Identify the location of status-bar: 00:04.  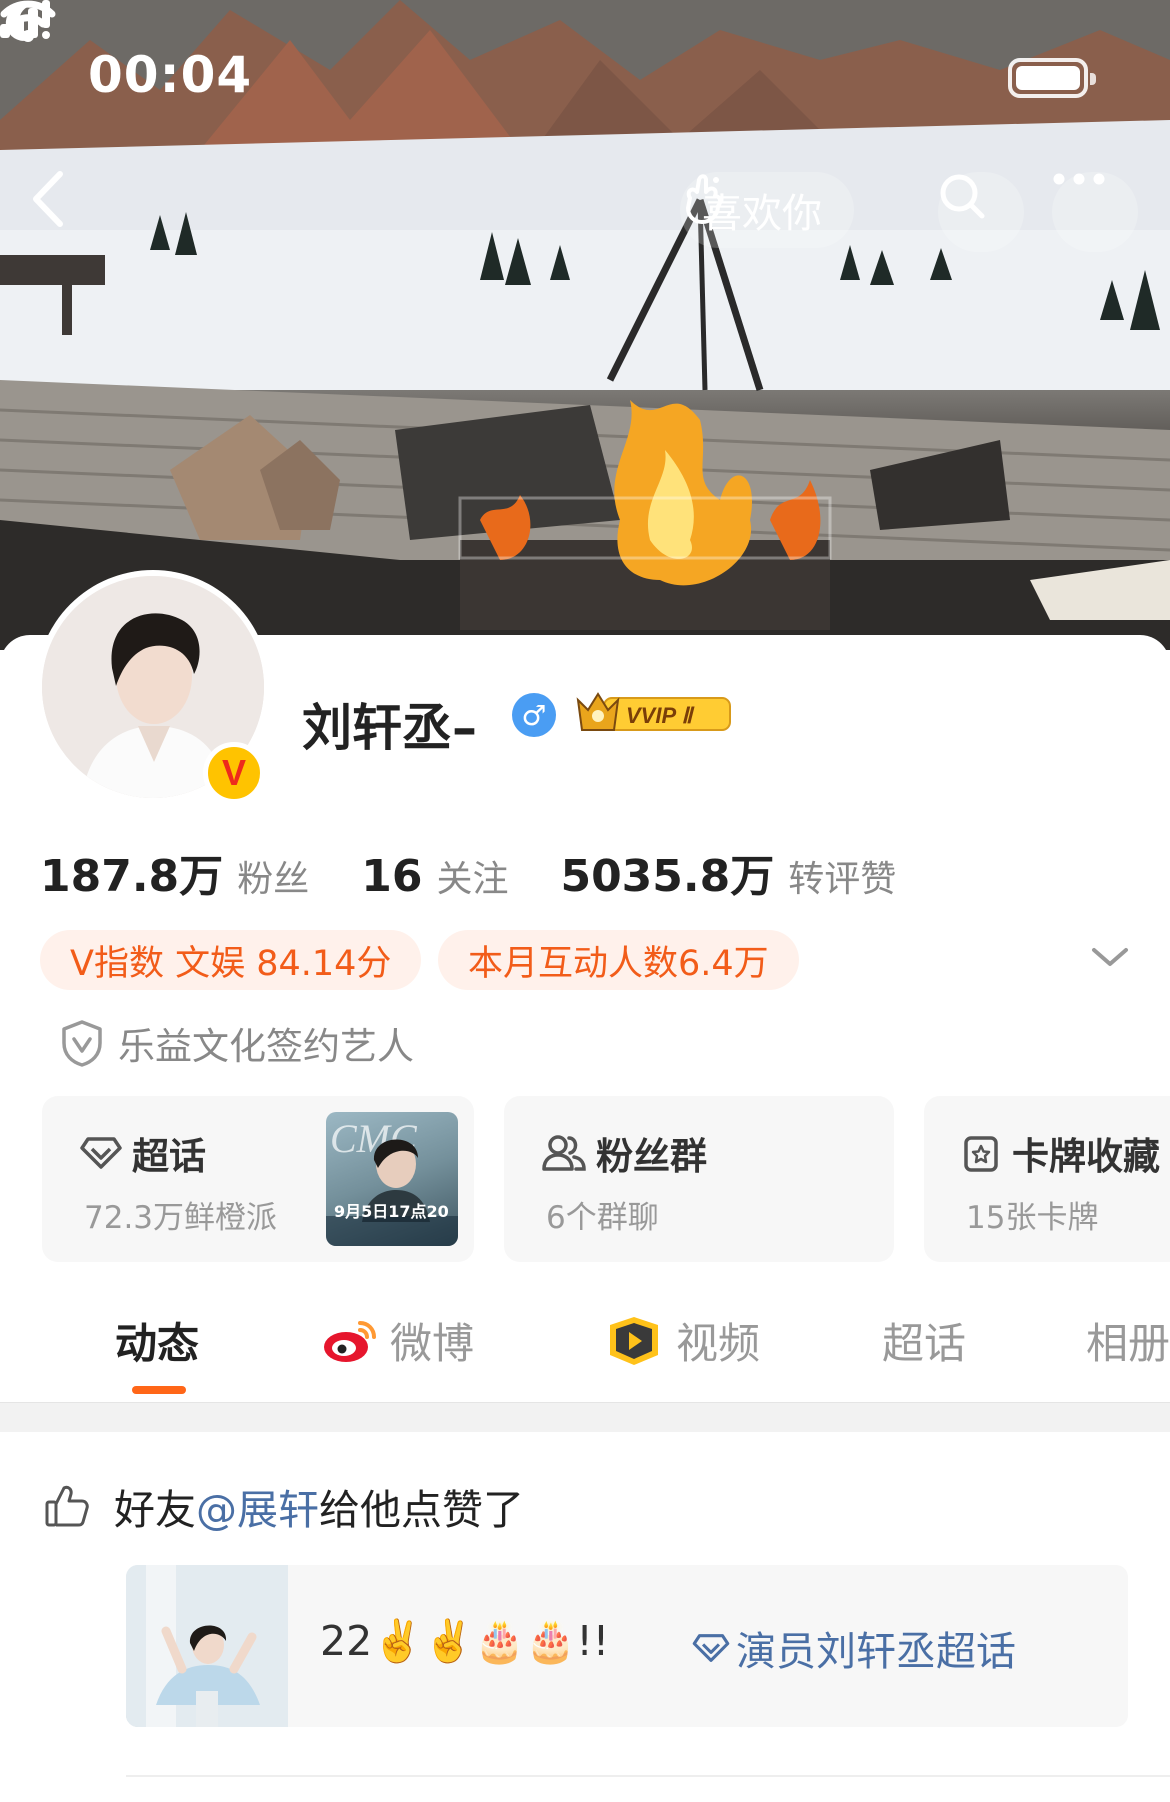
(585, 75).